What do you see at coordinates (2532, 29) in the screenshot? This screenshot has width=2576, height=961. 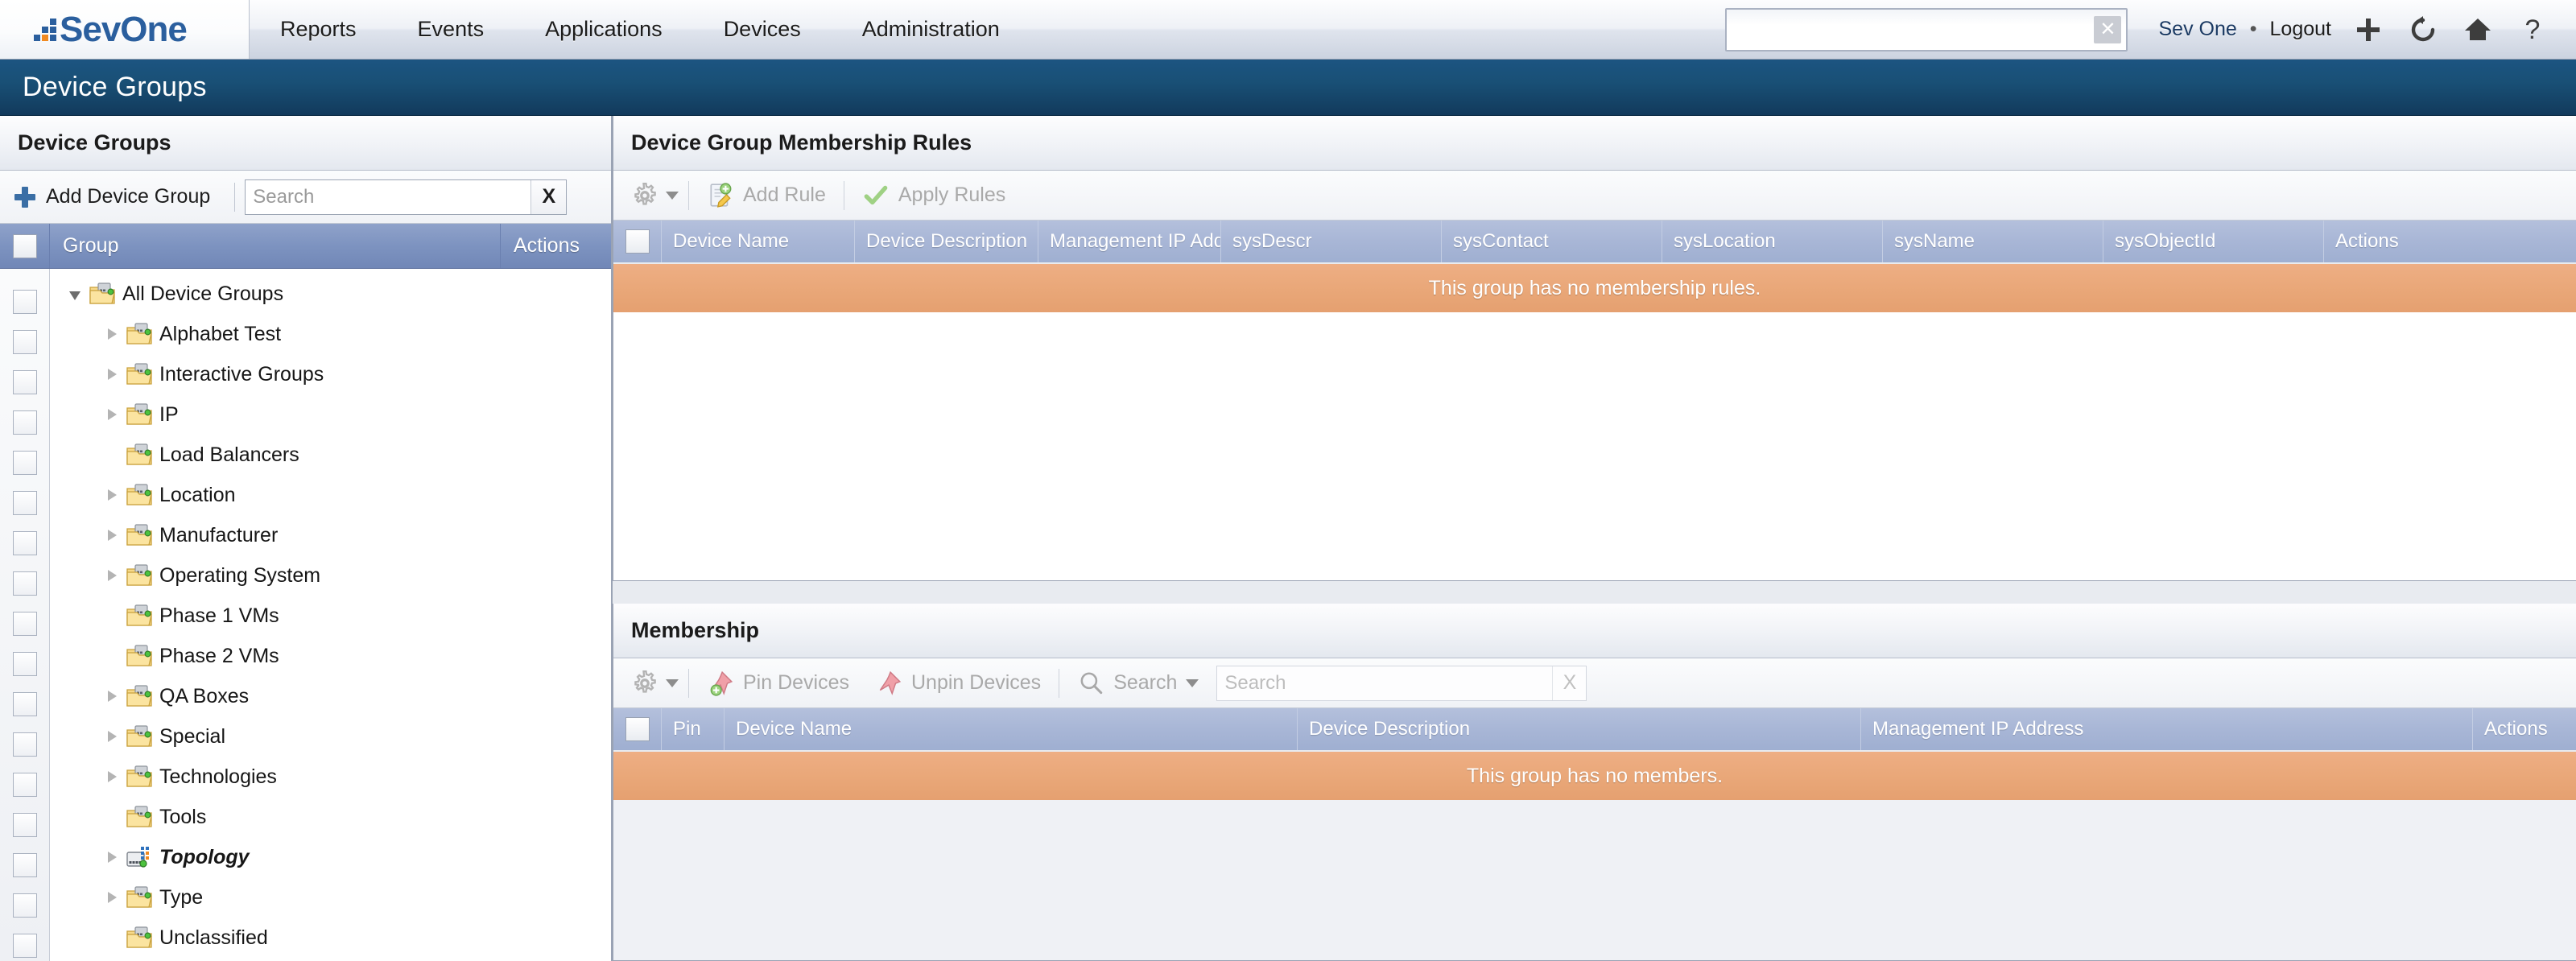 I see `help-icon: ?` at bounding box center [2532, 29].